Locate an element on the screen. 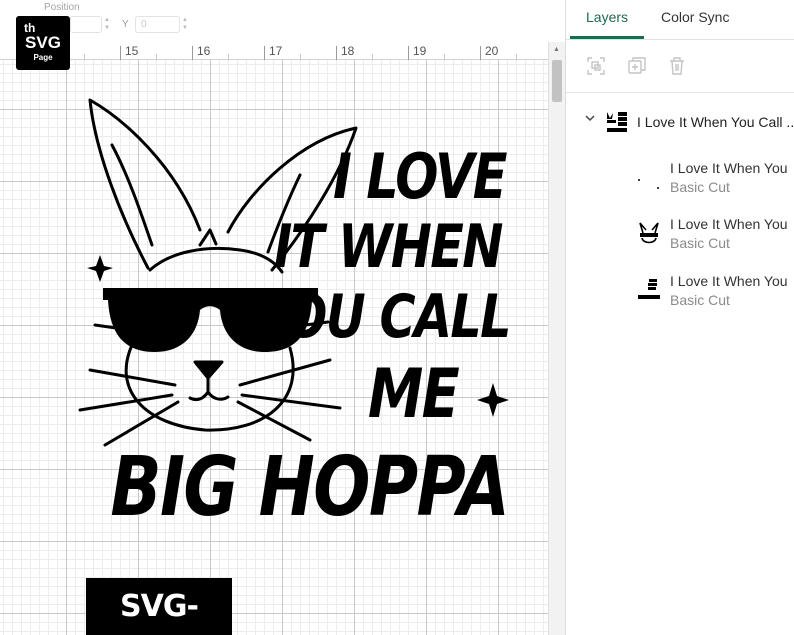  duplicate-icon is located at coordinates (637, 66).